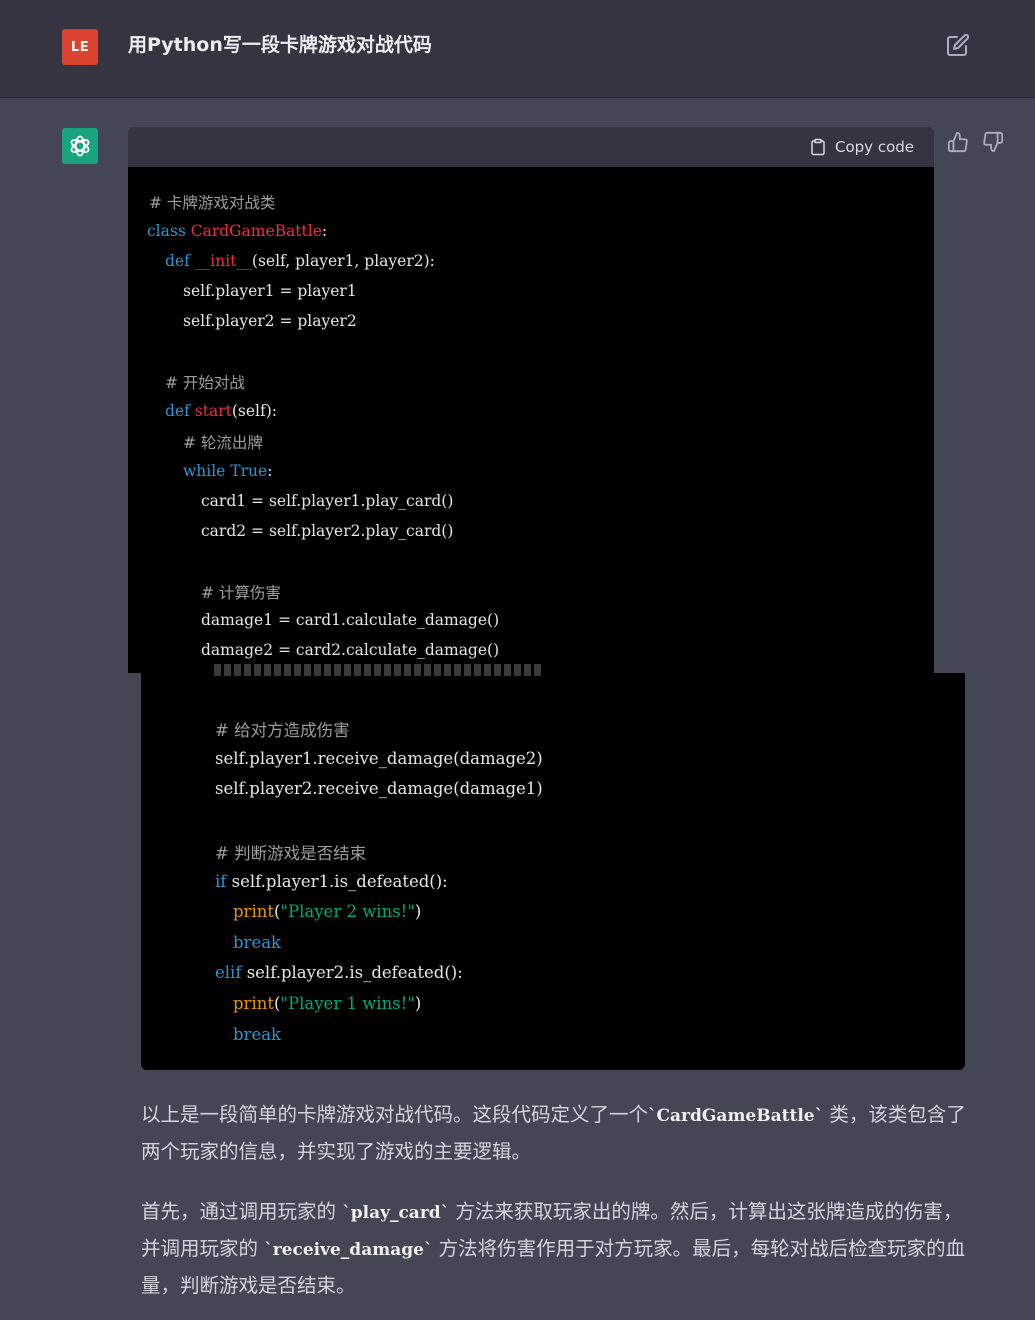 This screenshot has width=1035, height=1320. Describe the element at coordinates (818, 147) in the screenshot. I see `clipboard-icon` at that location.